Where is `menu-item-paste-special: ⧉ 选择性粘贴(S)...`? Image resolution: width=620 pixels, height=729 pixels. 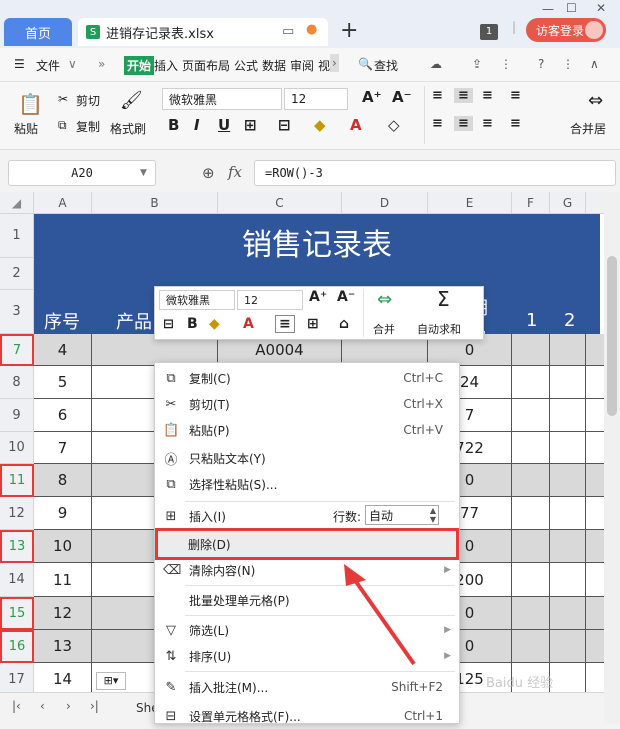
menu-item-paste-special: ⧉ 选择性粘贴(S)... is located at coordinates (307, 484).